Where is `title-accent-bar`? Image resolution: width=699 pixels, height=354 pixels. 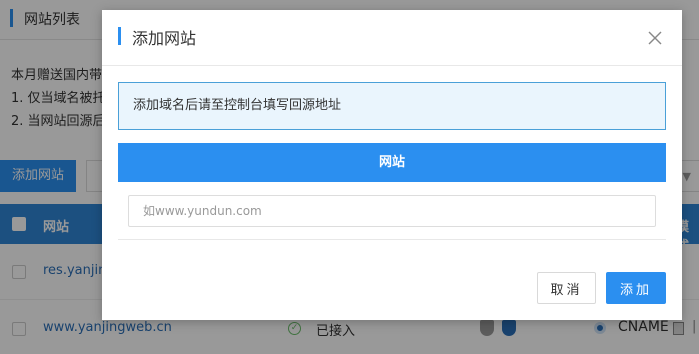 title-accent-bar is located at coordinates (119, 36).